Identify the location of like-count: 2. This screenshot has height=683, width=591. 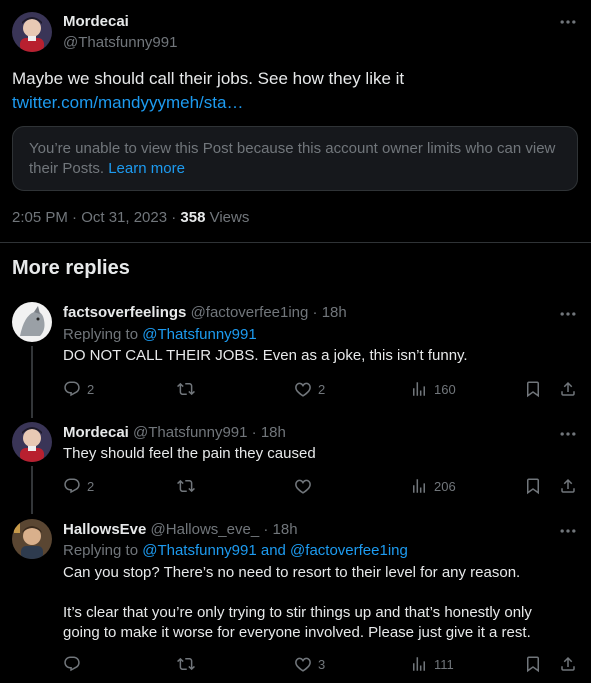
(322, 389).